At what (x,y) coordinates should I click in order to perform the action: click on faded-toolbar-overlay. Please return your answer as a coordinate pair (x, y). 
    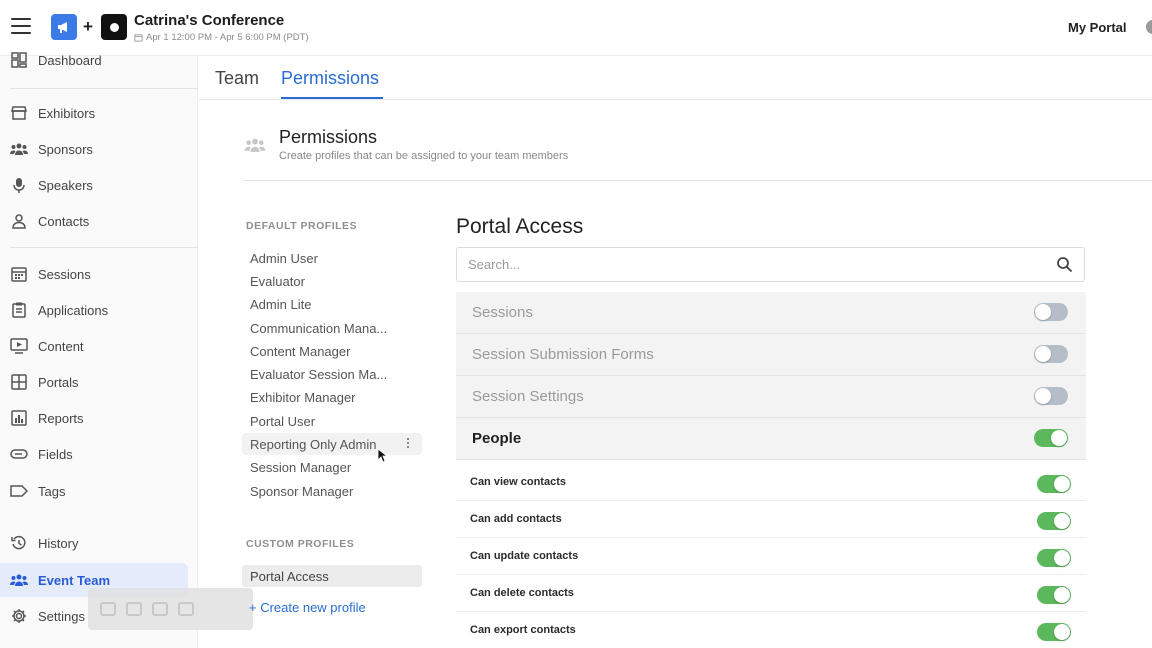
    Looking at the image, I should click on (170, 609).